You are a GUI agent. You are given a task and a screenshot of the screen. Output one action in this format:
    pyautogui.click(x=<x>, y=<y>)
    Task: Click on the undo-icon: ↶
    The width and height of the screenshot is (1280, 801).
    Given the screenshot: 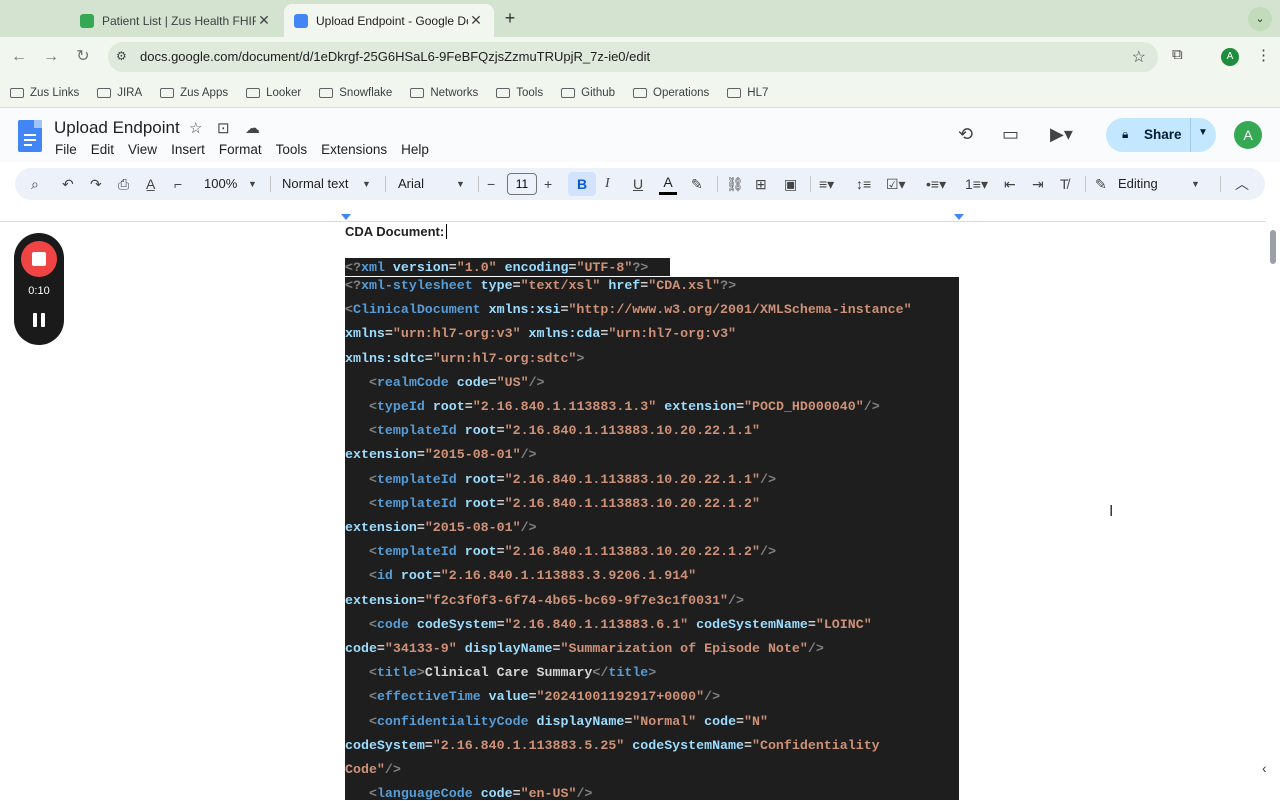 What is the action you would take?
    pyautogui.click(x=68, y=184)
    